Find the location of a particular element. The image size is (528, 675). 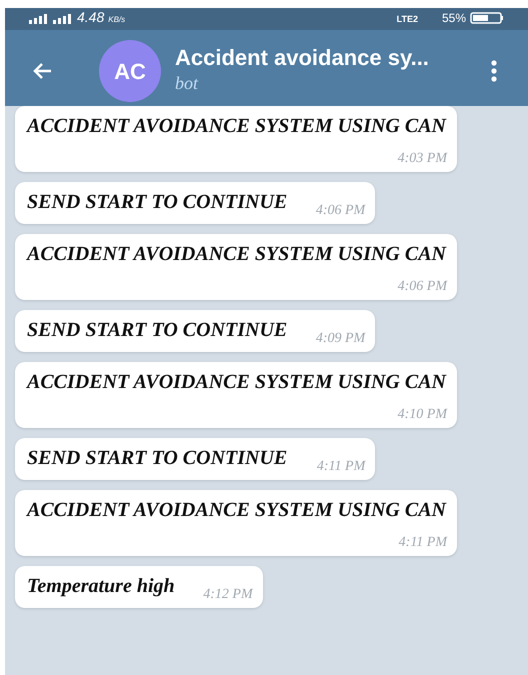

signal-icon is located at coordinates (51, 19).